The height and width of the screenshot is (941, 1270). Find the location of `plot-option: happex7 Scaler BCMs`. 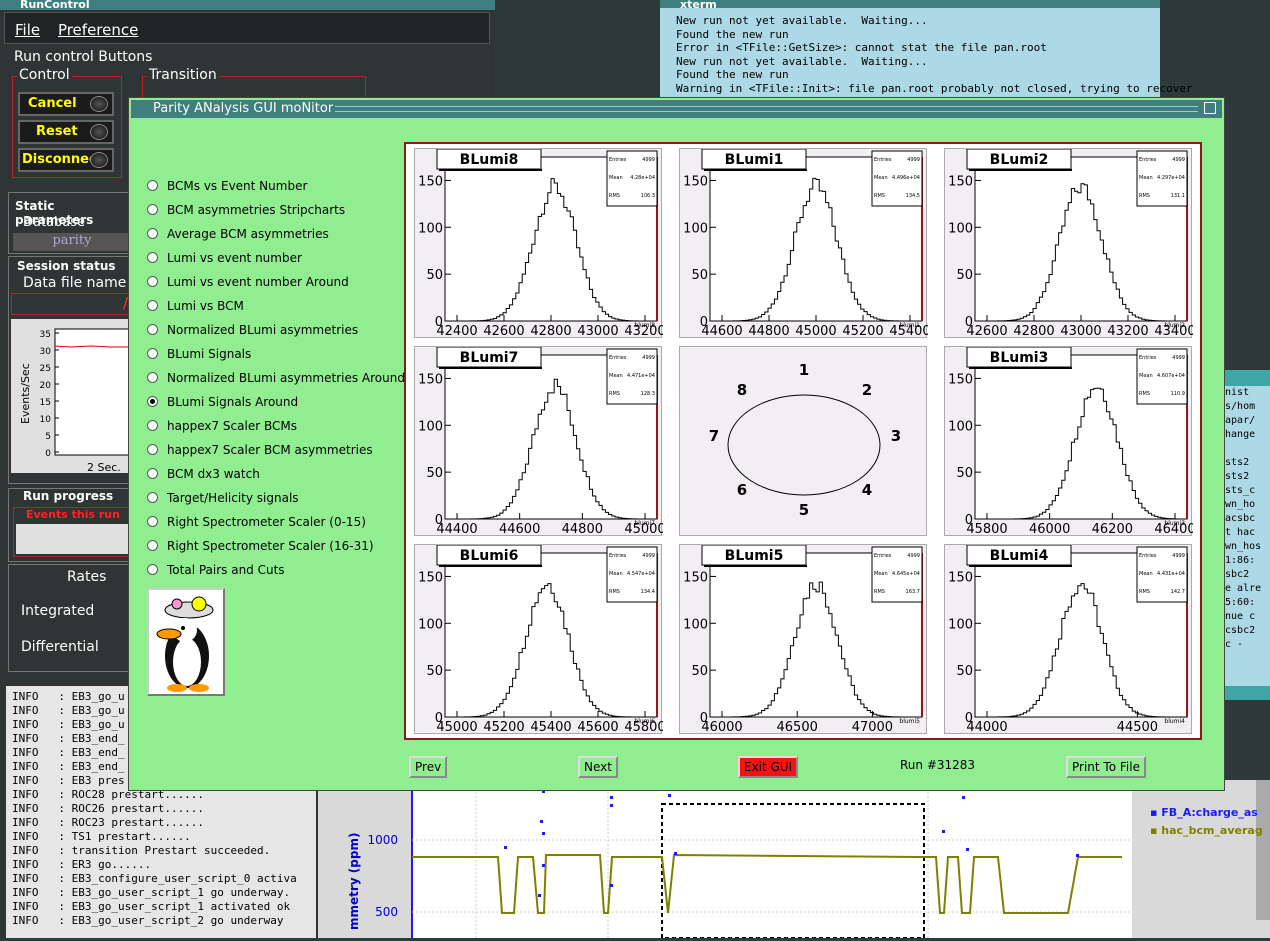

plot-option: happex7 Scaler BCMs is located at coordinates (222, 426).